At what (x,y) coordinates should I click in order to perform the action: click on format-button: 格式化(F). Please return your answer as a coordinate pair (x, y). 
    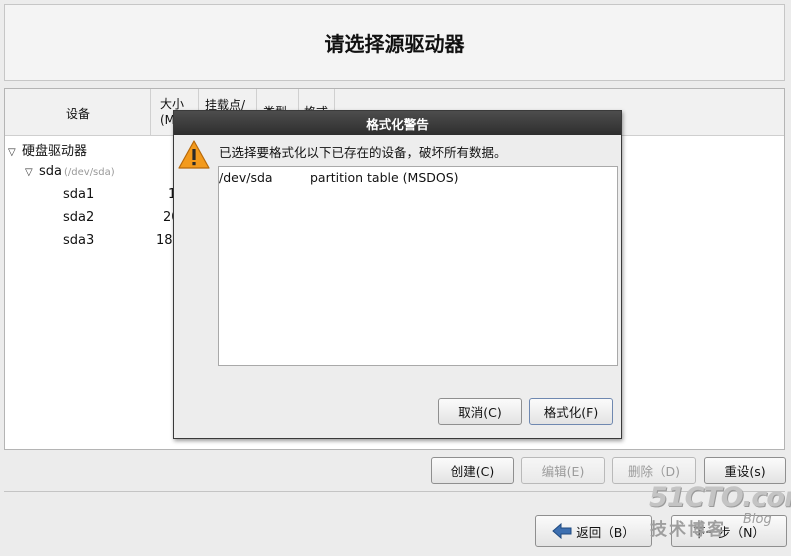
    Looking at the image, I should click on (571, 411).